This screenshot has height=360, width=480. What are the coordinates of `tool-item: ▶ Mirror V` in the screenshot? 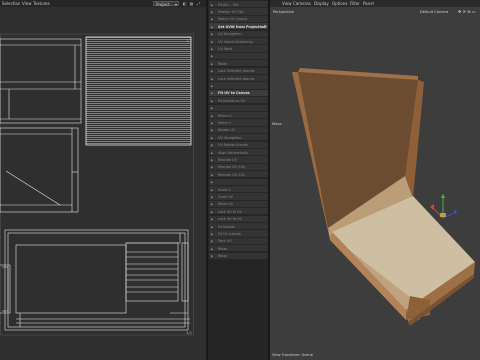 It's located at (239, 123).